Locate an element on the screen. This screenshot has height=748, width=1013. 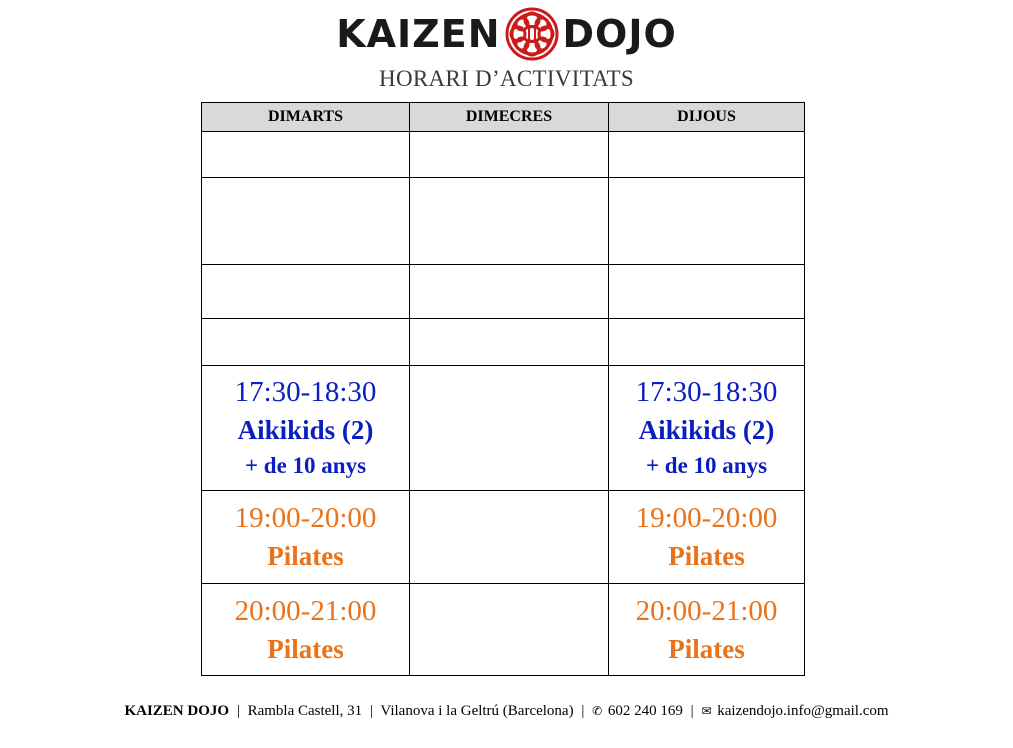
table-row: 20:00-21:00 Pilates 20:00-21:00 Pilates is located at coordinates (503, 629).